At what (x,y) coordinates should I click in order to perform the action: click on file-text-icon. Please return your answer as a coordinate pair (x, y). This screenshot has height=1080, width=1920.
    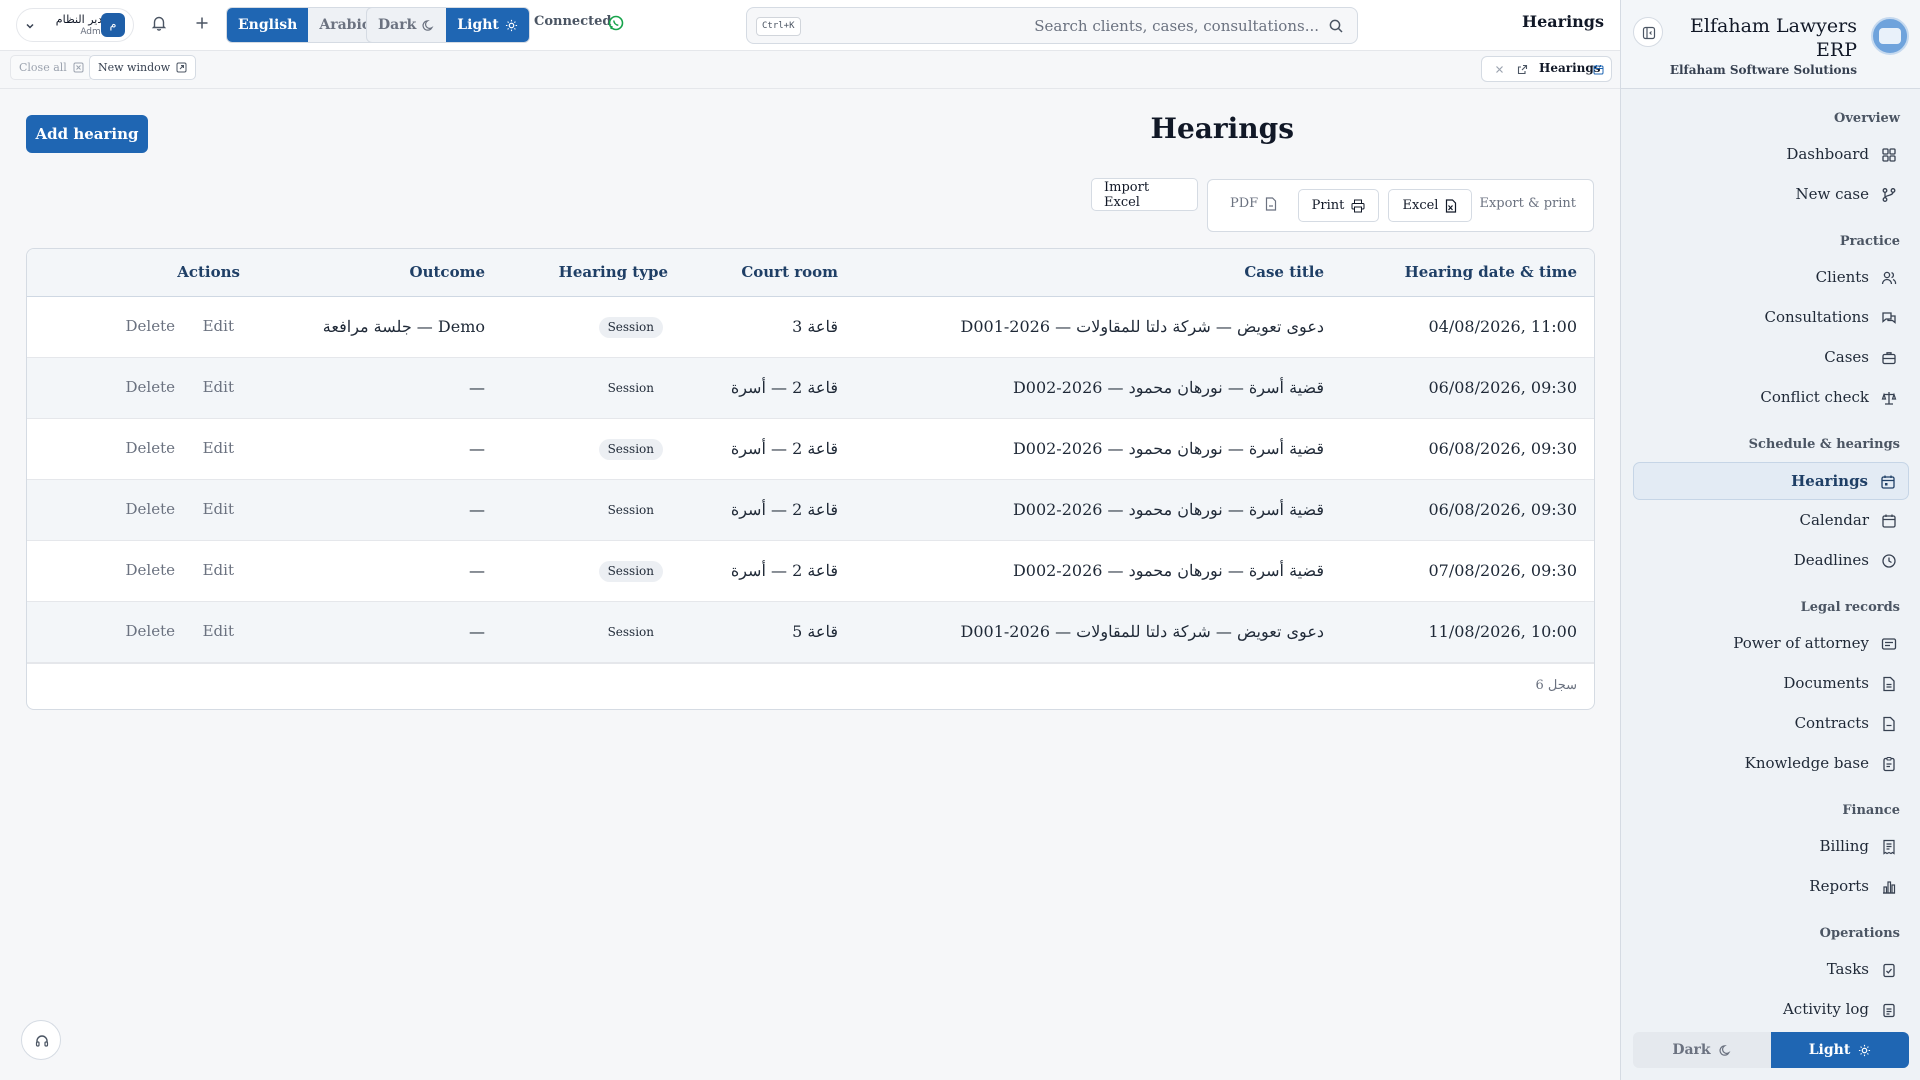
    Looking at the image, I should click on (1889, 684).